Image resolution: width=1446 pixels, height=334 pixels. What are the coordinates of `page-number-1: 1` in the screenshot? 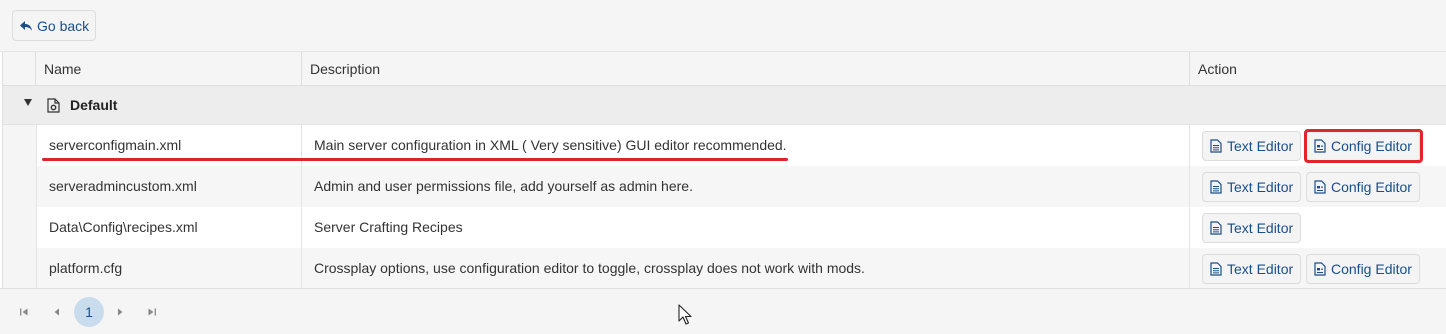 It's located at (89, 312).